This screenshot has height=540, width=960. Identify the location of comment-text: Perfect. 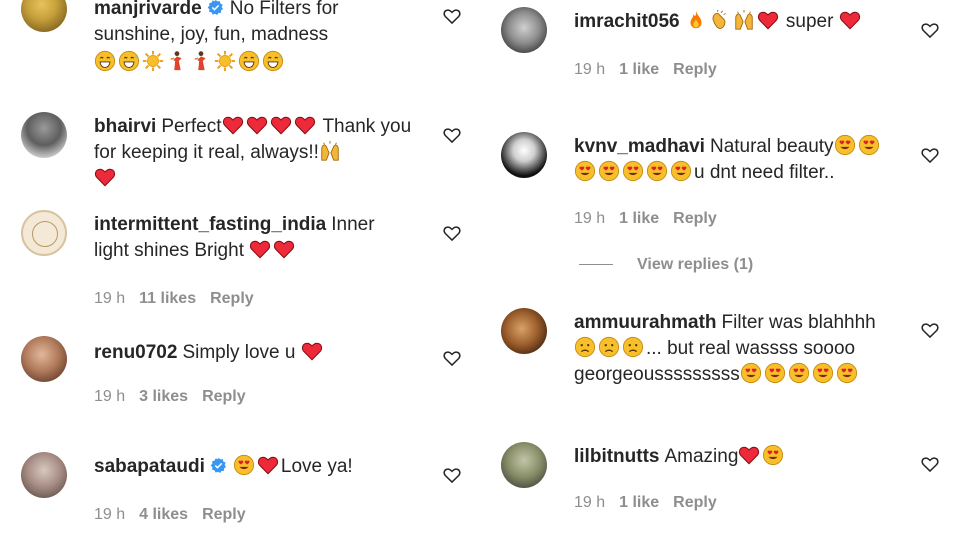
(191, 126).